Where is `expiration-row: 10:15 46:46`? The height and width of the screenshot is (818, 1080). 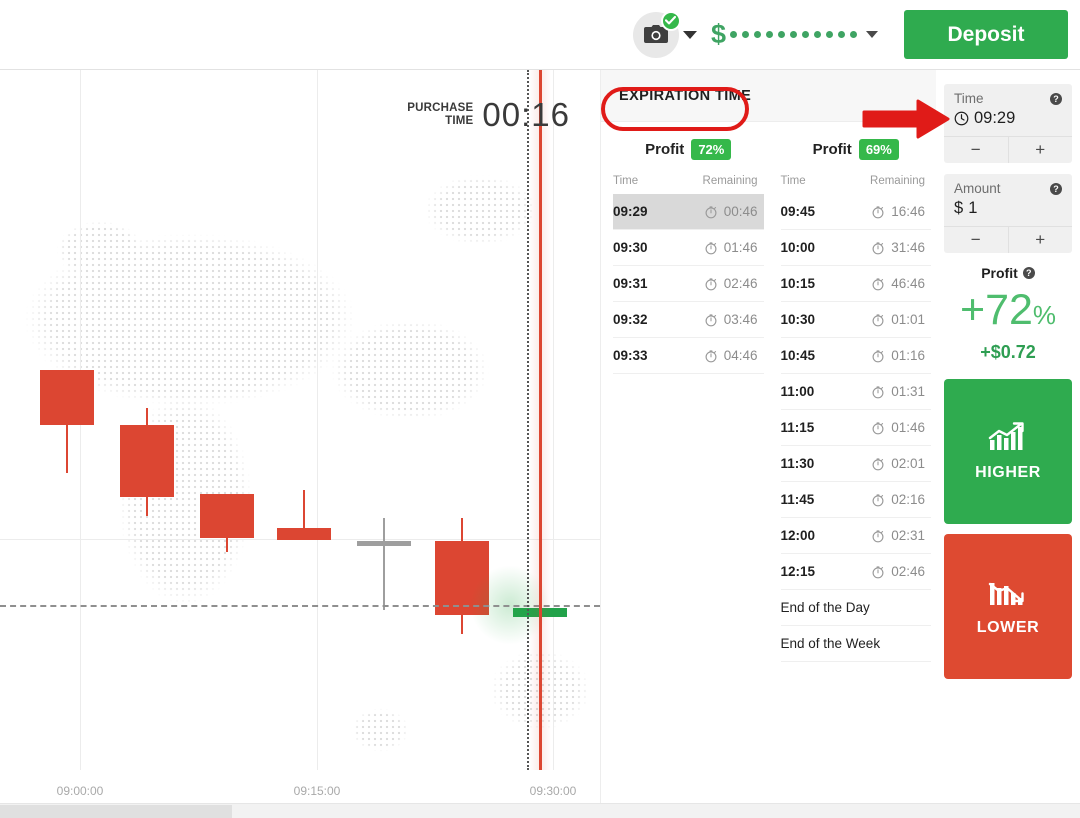 expiration-row: 10:15 46:46 is located at coordinates (856, 284).